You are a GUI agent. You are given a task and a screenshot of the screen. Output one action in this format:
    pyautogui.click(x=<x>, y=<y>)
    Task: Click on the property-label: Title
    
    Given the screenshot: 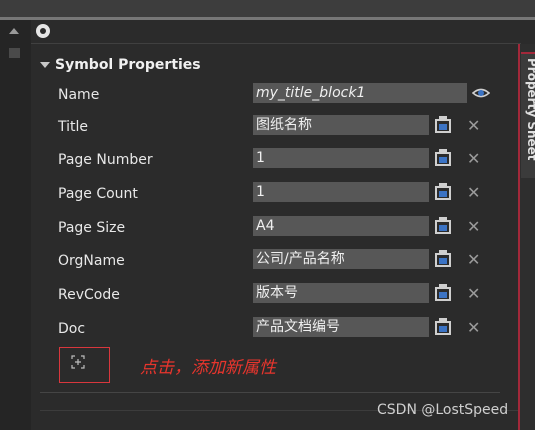 What is the action you would take?
    pyautogui.click(x=73, y=127)
    